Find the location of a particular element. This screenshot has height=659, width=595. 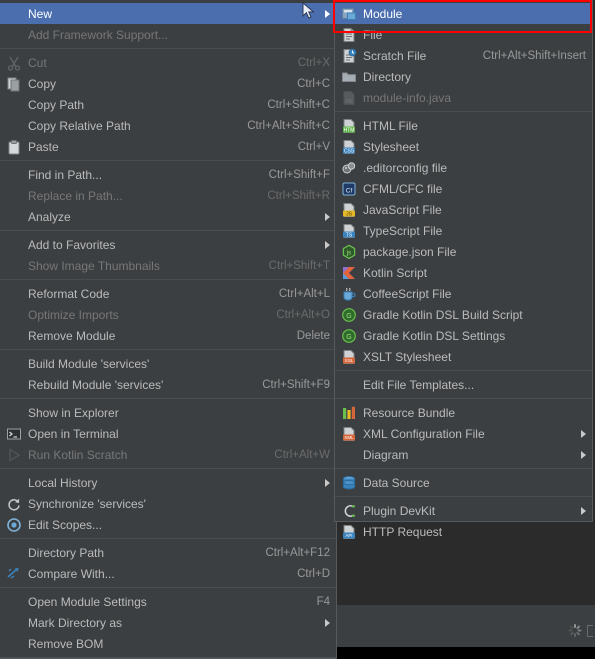

menu-item-module-info-java: module-info.java is located at coordinates (463, 97).